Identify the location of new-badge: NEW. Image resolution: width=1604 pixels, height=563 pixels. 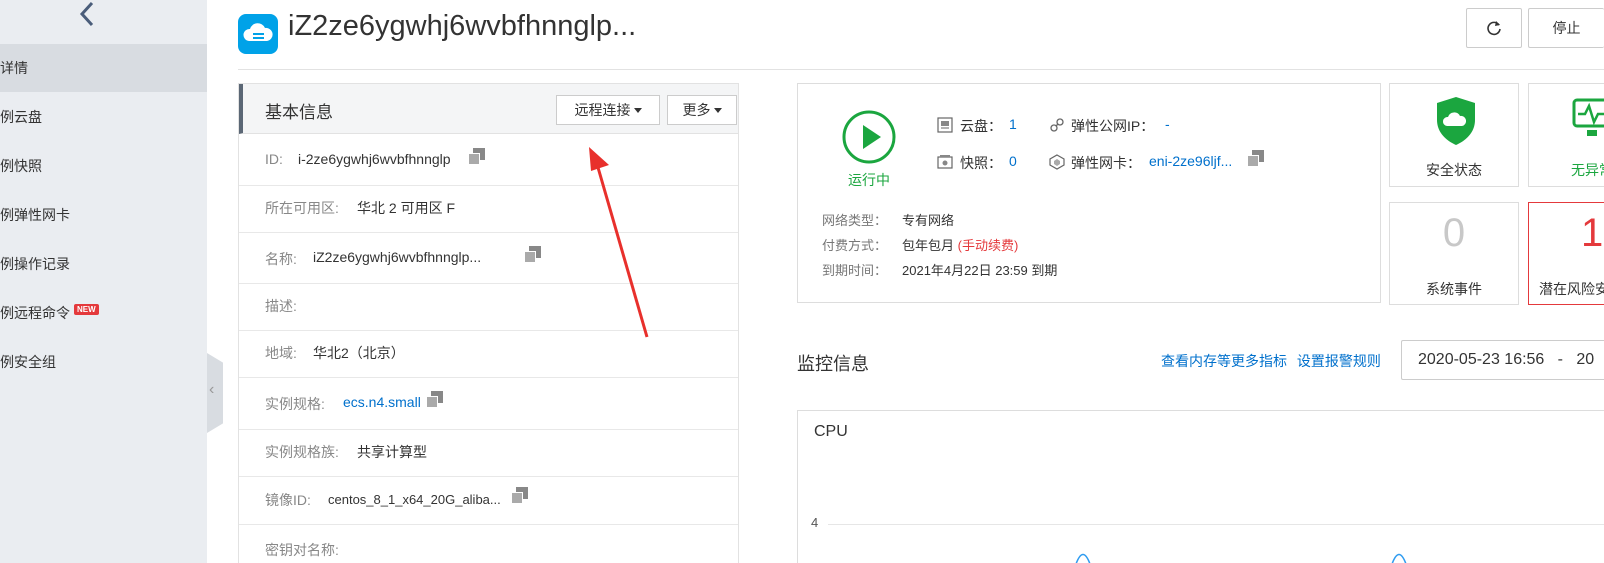
(86, 309).